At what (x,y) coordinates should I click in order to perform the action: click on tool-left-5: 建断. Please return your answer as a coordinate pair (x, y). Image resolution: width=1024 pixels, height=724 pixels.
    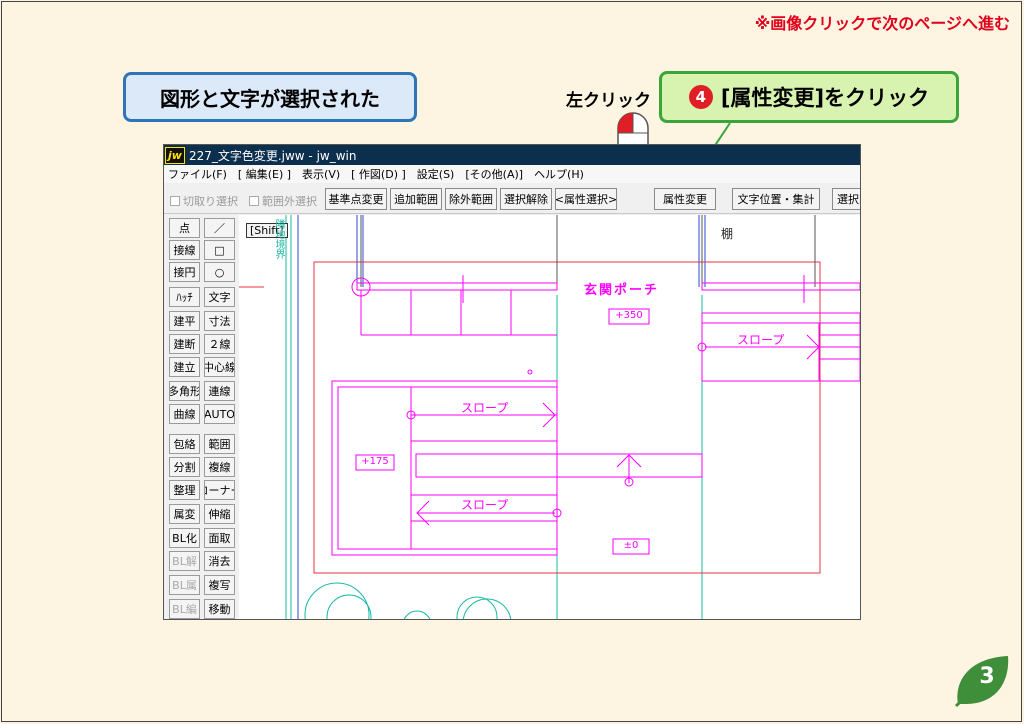
    Looking at the image, I should click on (184, 344).